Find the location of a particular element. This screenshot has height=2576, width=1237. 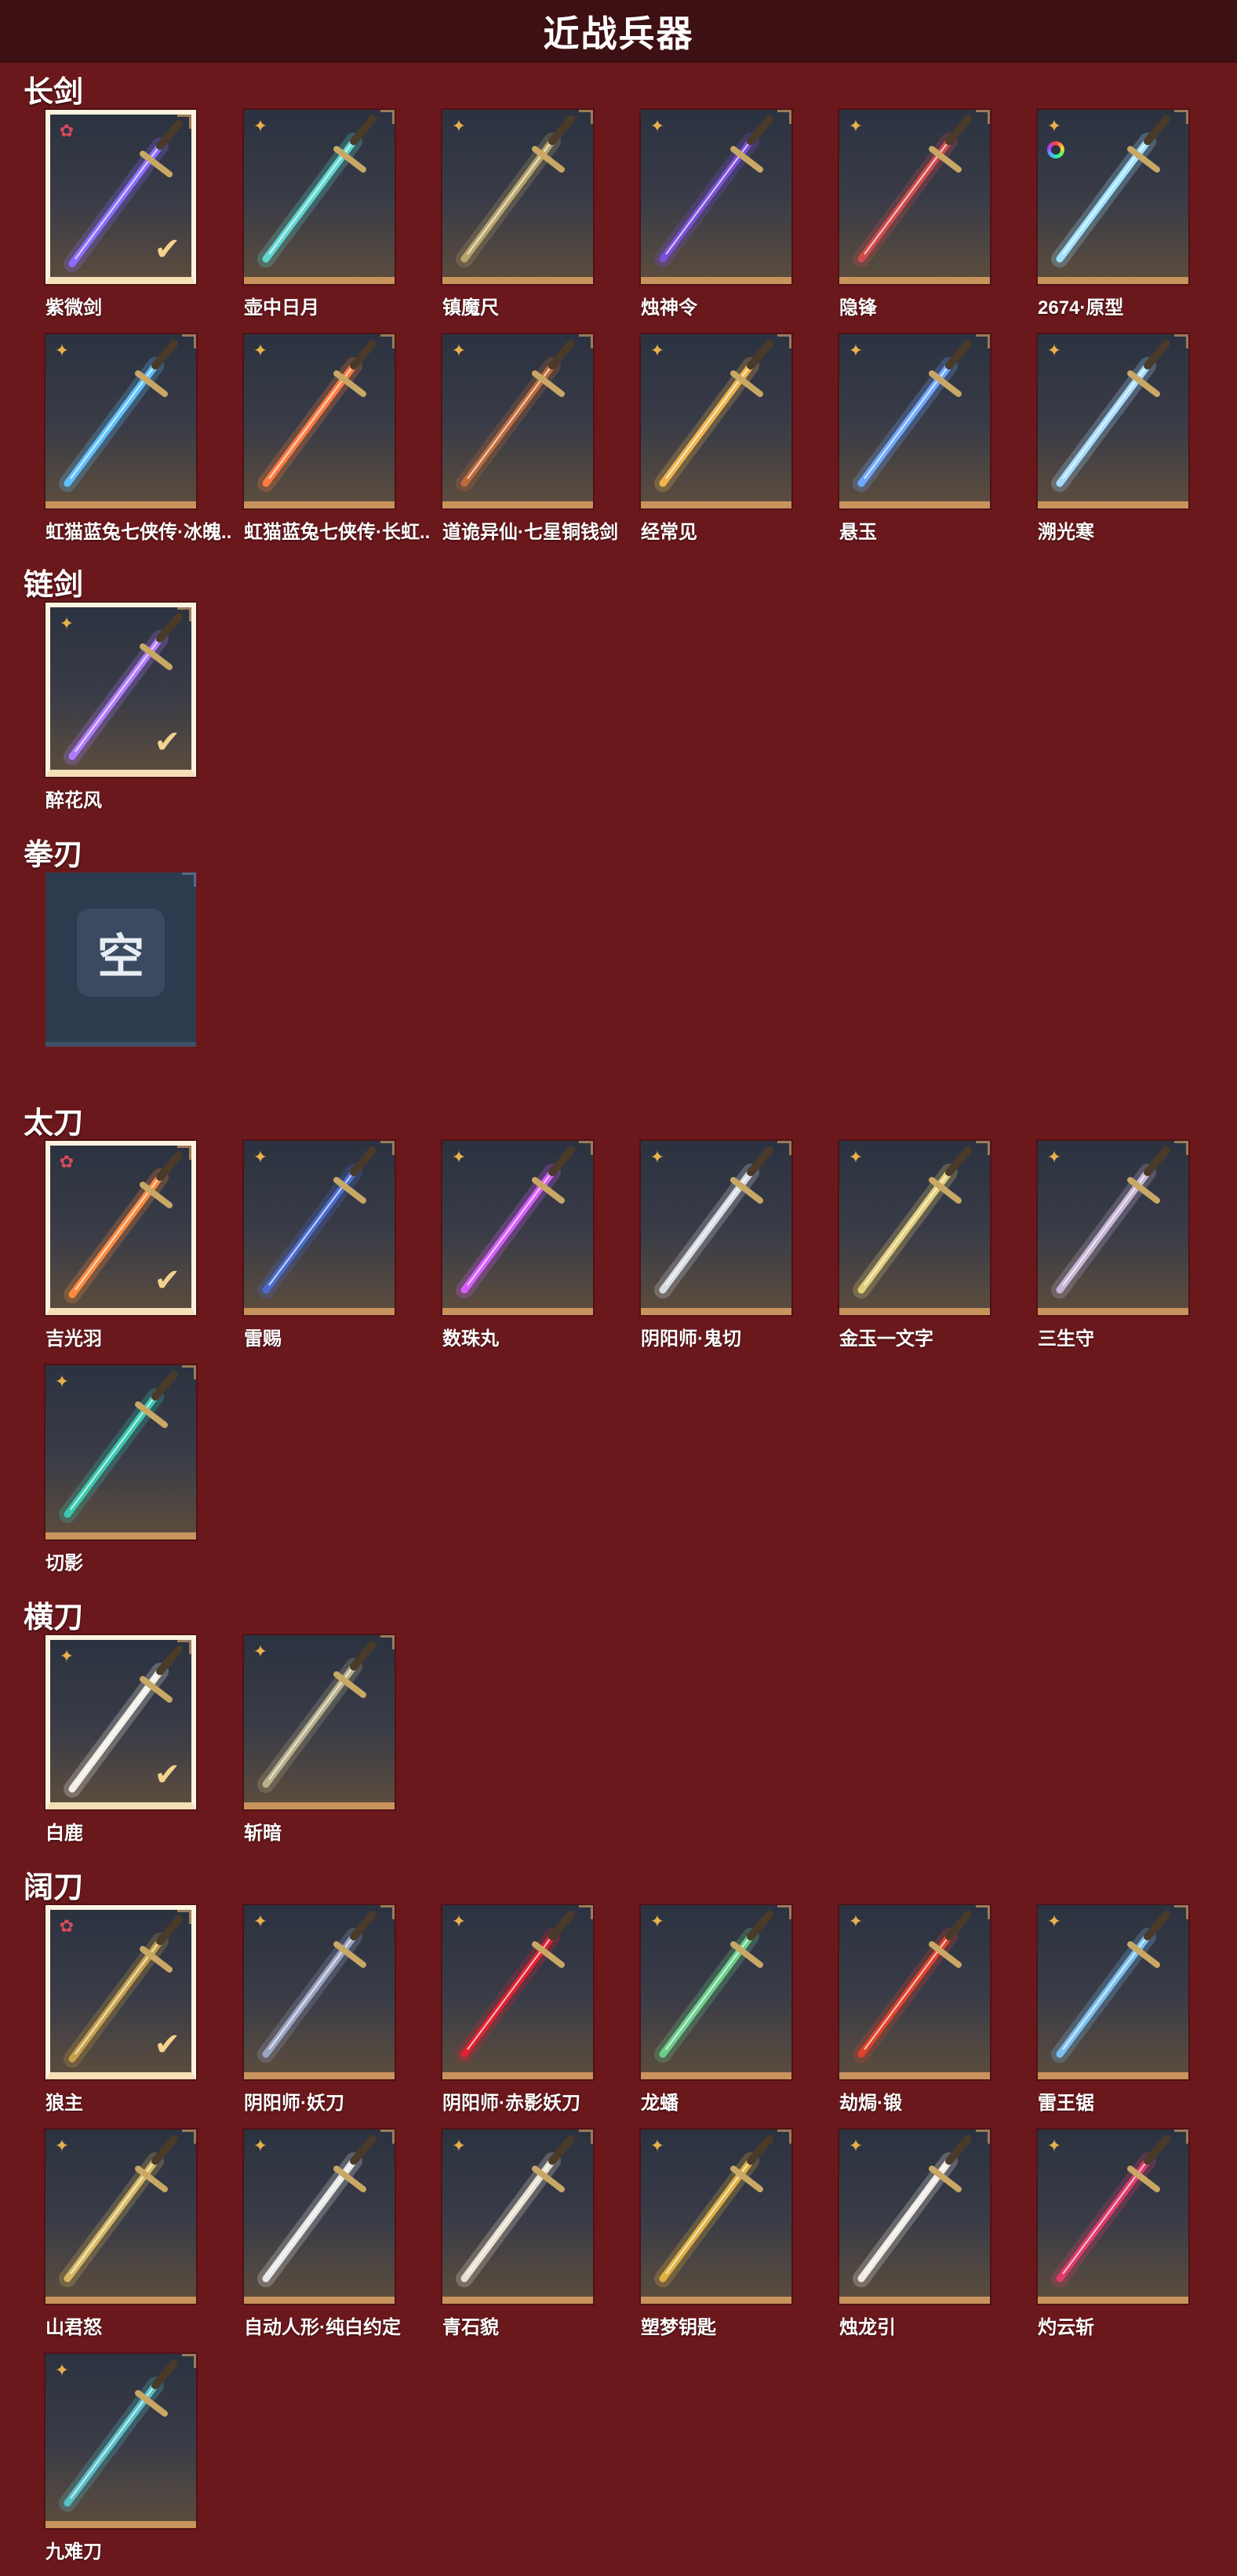

weapon-item: ✦ 数珠丸 is located at coordinates (495, 1245).